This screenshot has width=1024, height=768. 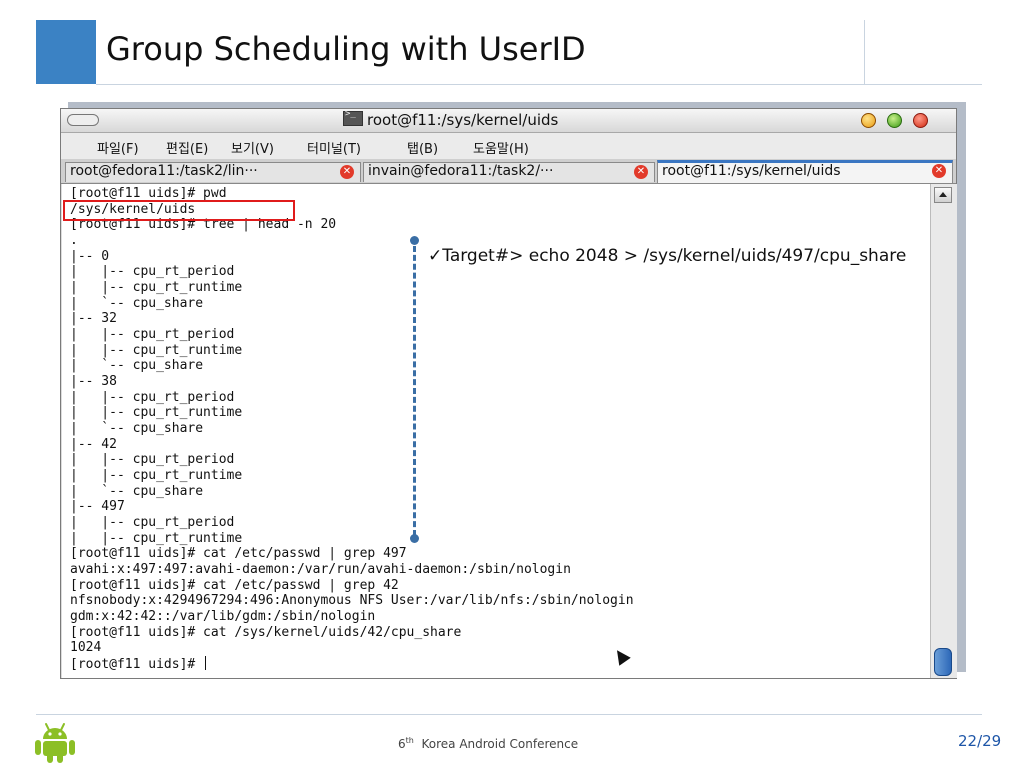 I want to click on scroll-up-arrow-icon, so click(x=943, y=195).